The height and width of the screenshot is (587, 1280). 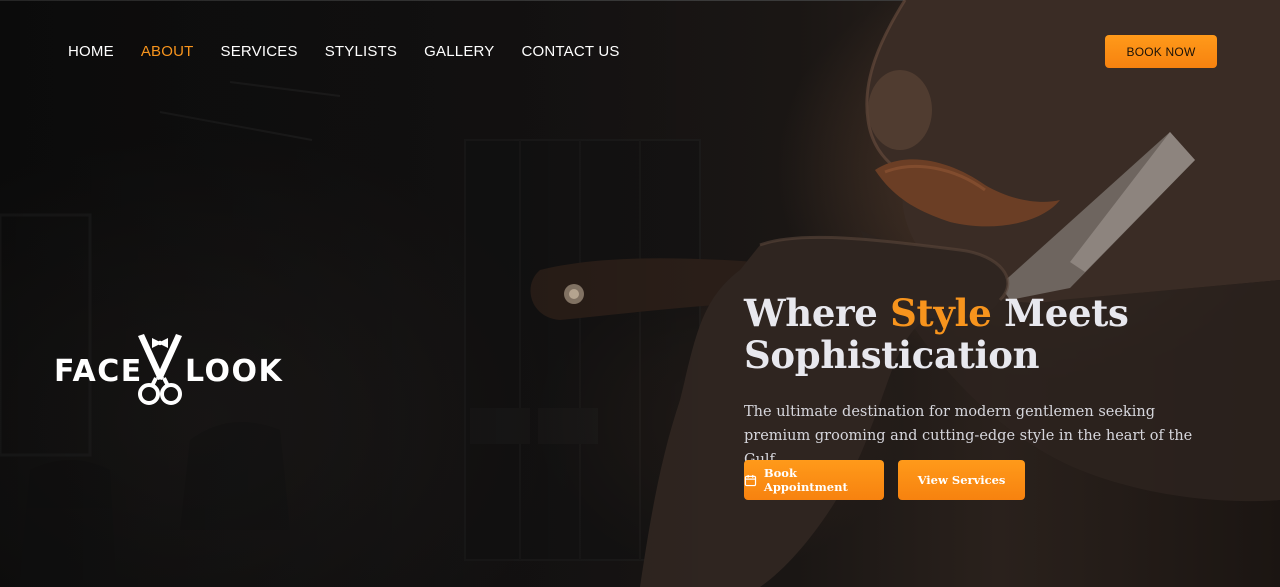 I want to click on book-appointment-label: Book Appointment, so click(x=805, y=480).